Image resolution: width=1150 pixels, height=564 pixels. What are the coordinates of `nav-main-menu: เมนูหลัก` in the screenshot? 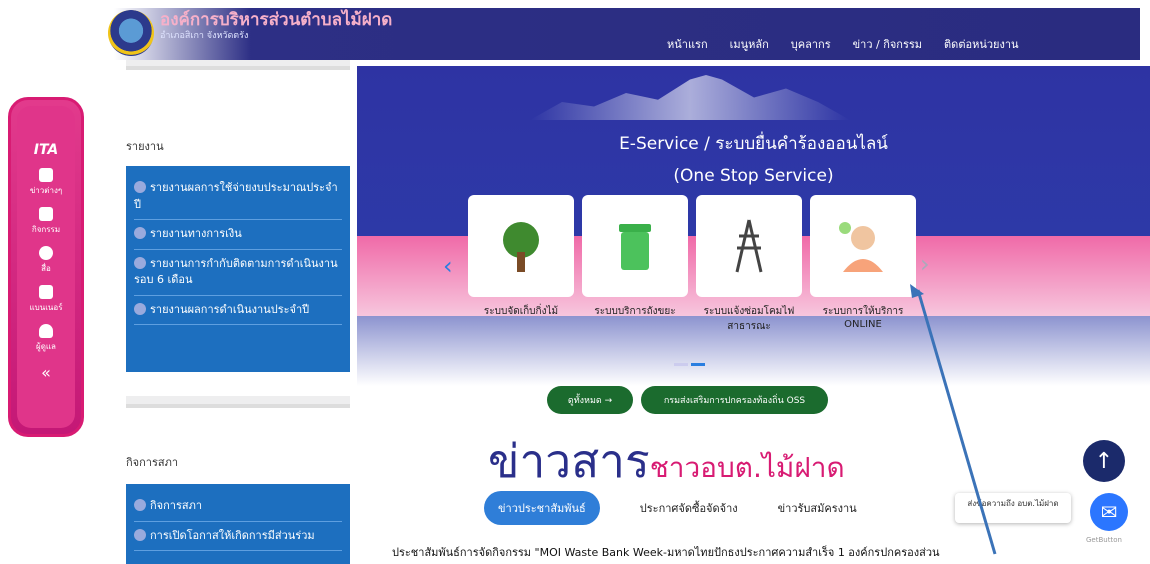 It's located at (749, 44).